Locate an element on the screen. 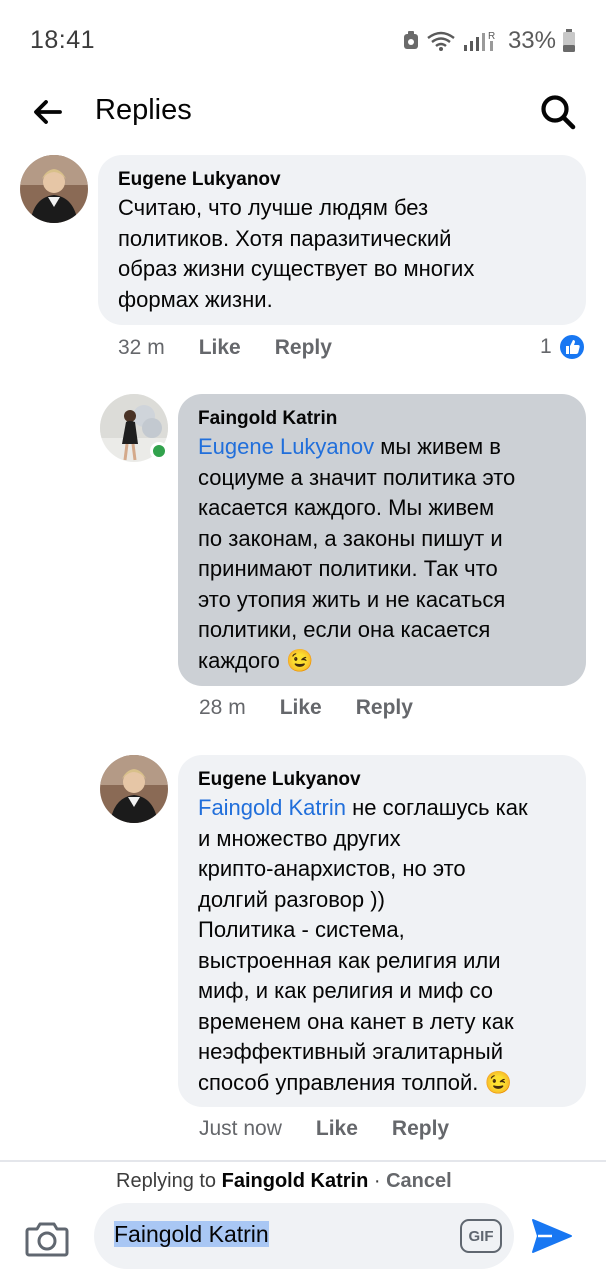 This screenshot has height=1280, width=606. arrow-left-icon is located at coordinates (48, 112).